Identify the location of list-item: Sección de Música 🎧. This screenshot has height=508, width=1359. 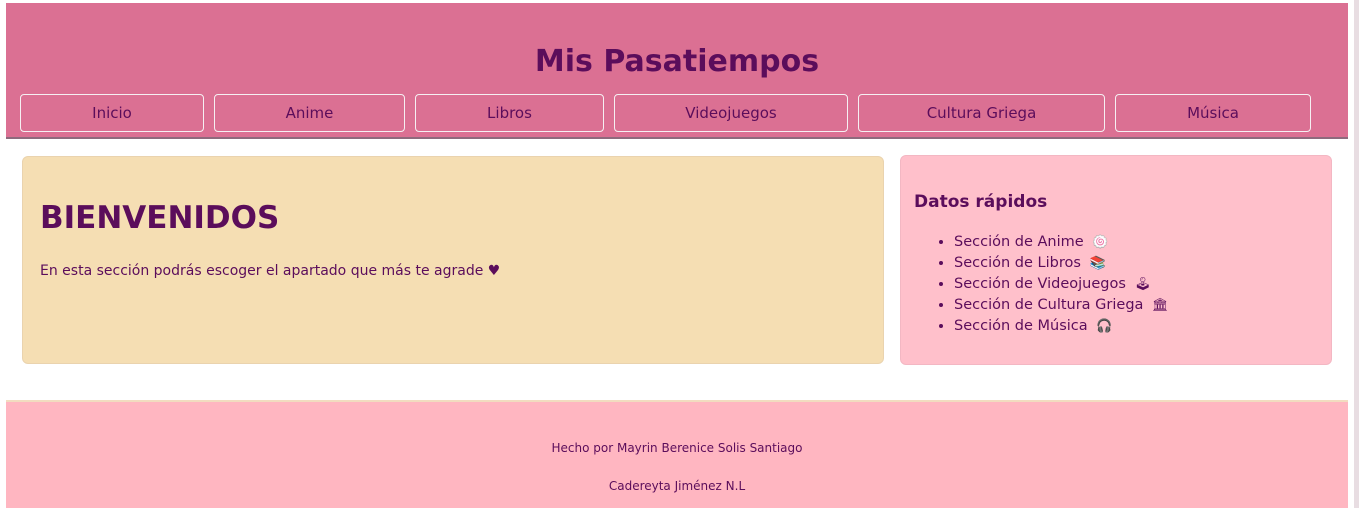
(1061, 326).